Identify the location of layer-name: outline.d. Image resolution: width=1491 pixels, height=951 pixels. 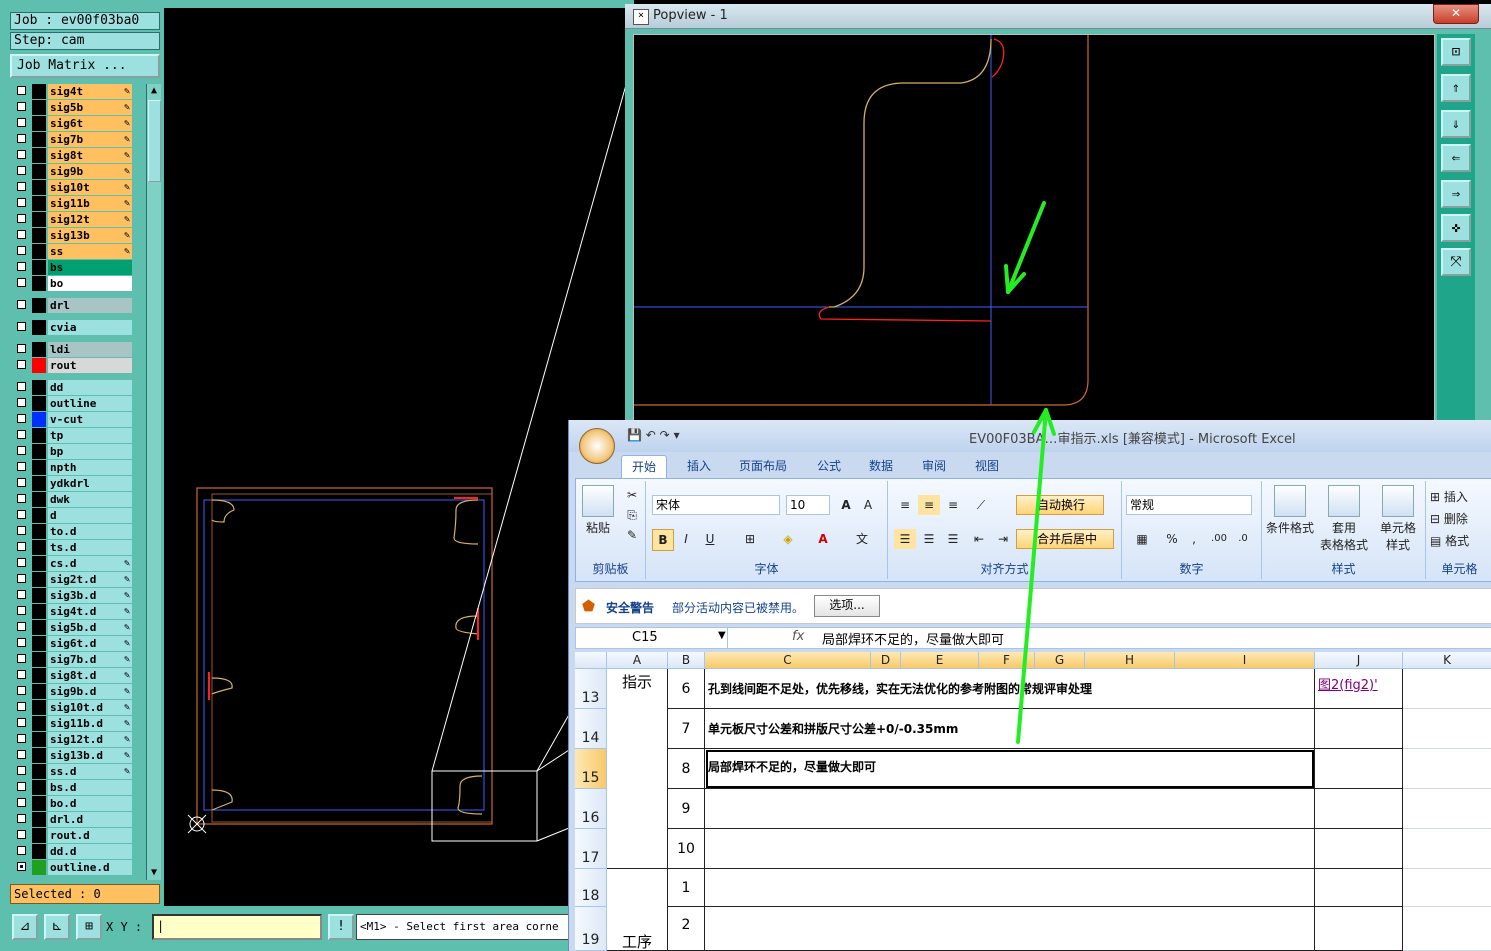
(90, 867).